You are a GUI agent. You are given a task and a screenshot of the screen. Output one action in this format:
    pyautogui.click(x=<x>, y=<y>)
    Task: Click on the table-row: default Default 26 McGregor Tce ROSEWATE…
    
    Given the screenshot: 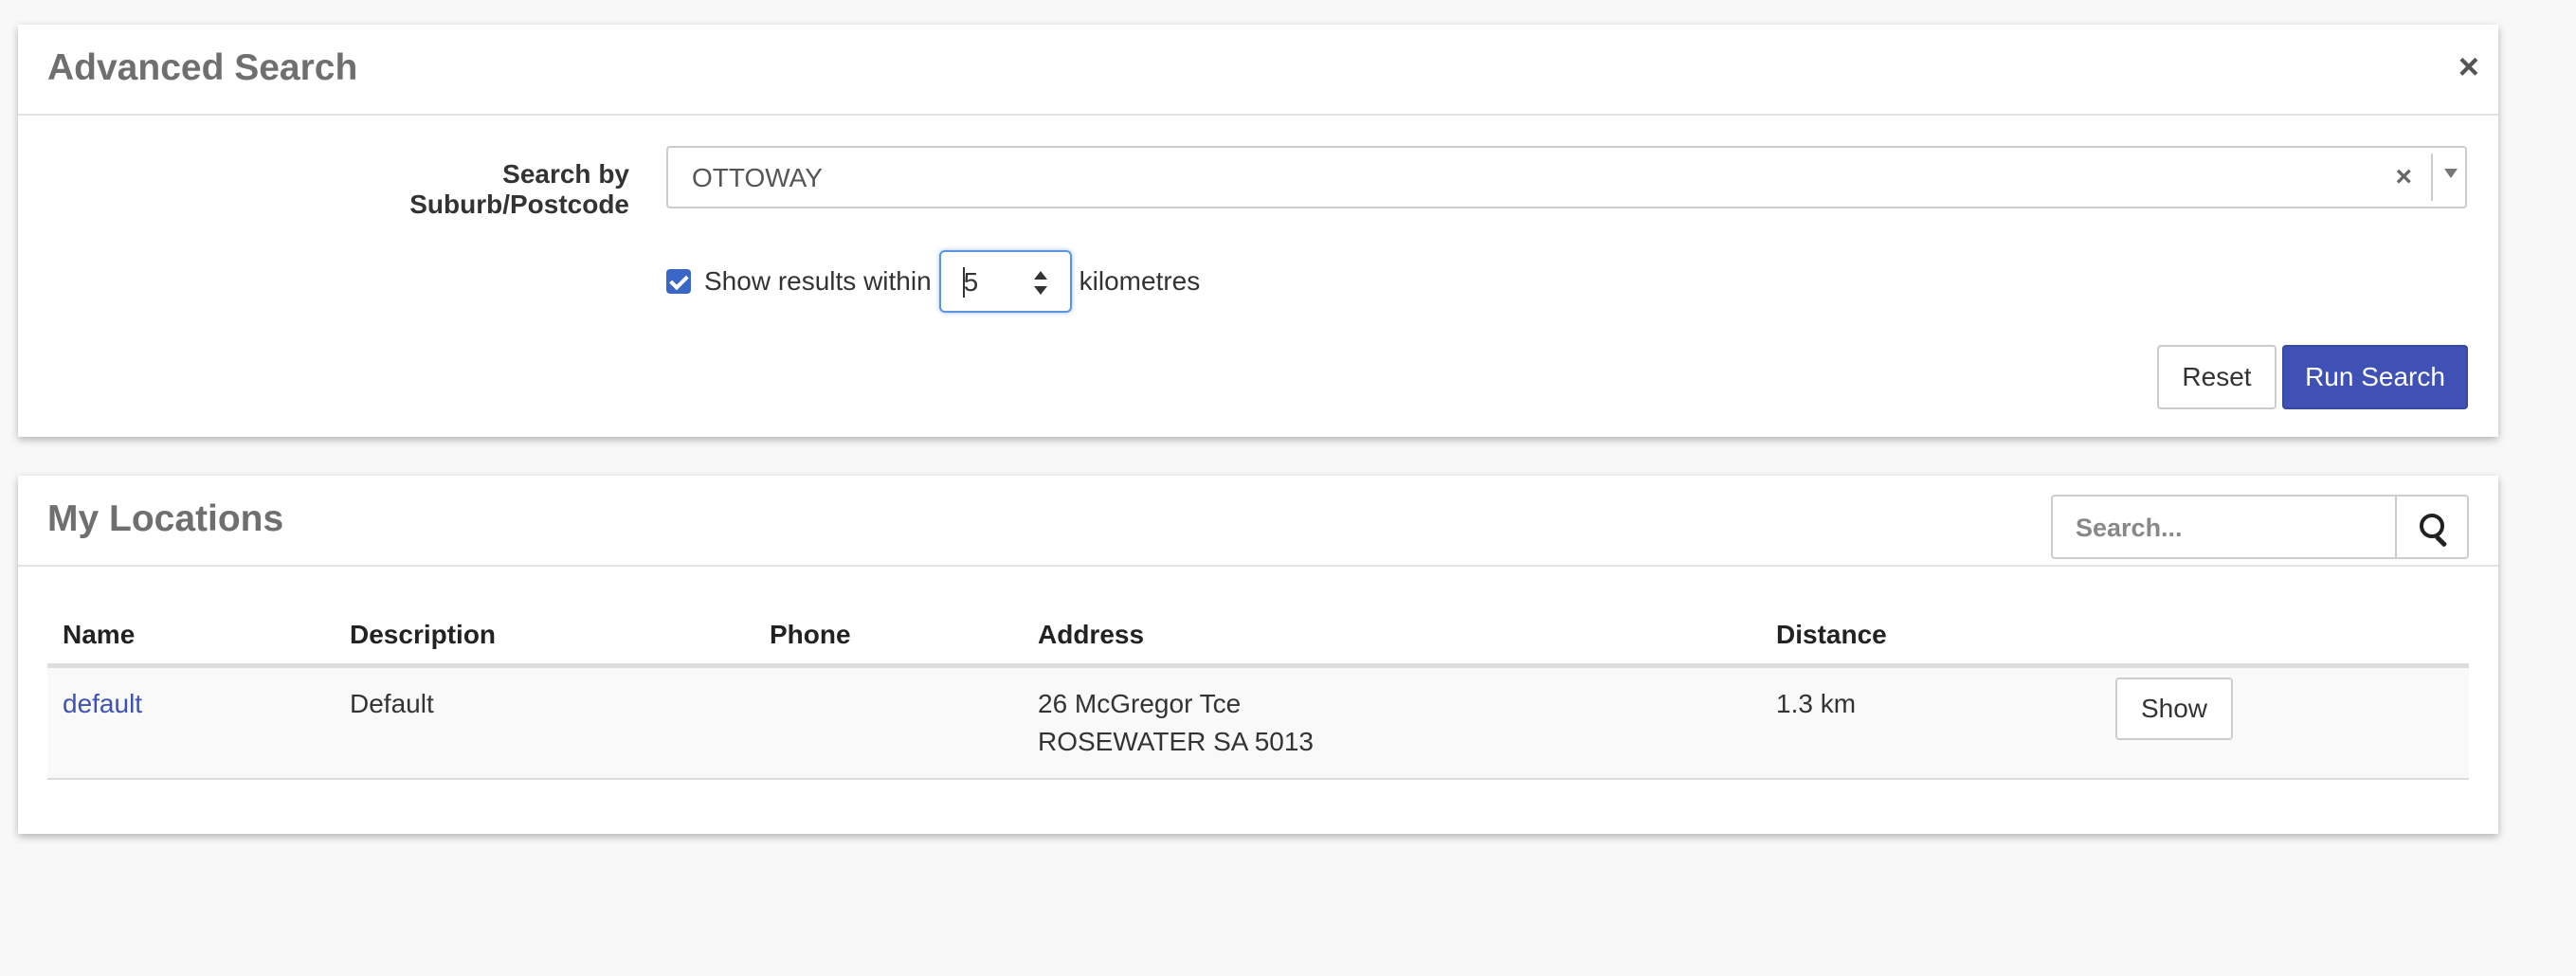 What is the action you would take?
    pyautogui.click(x=1258, y=722)
    